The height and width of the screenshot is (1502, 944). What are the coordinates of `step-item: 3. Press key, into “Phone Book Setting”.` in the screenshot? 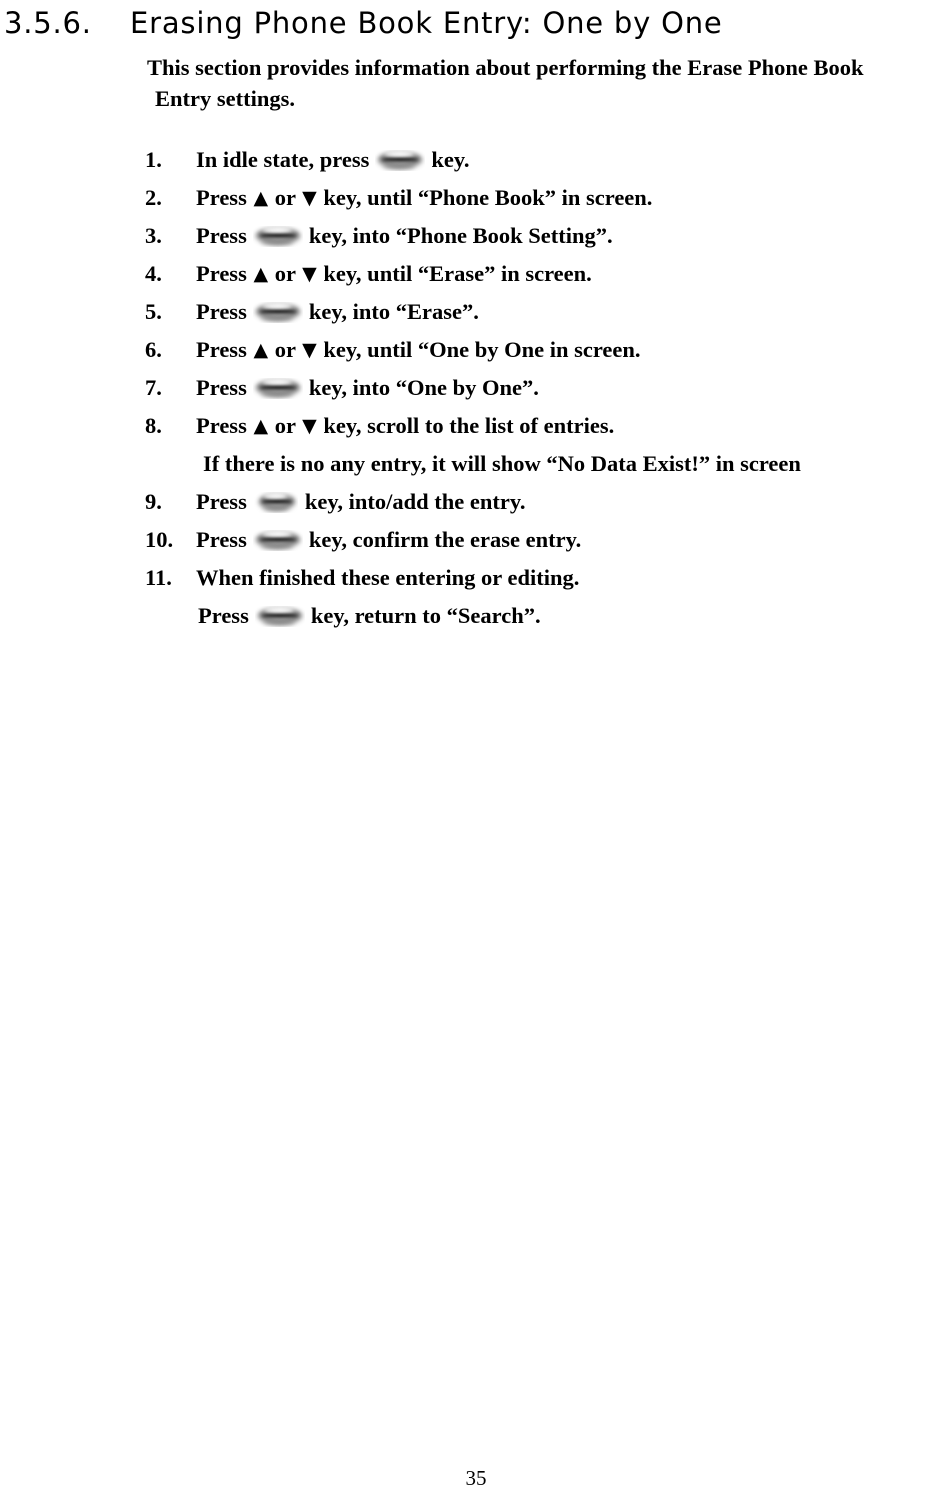 It's located at (472, 236).